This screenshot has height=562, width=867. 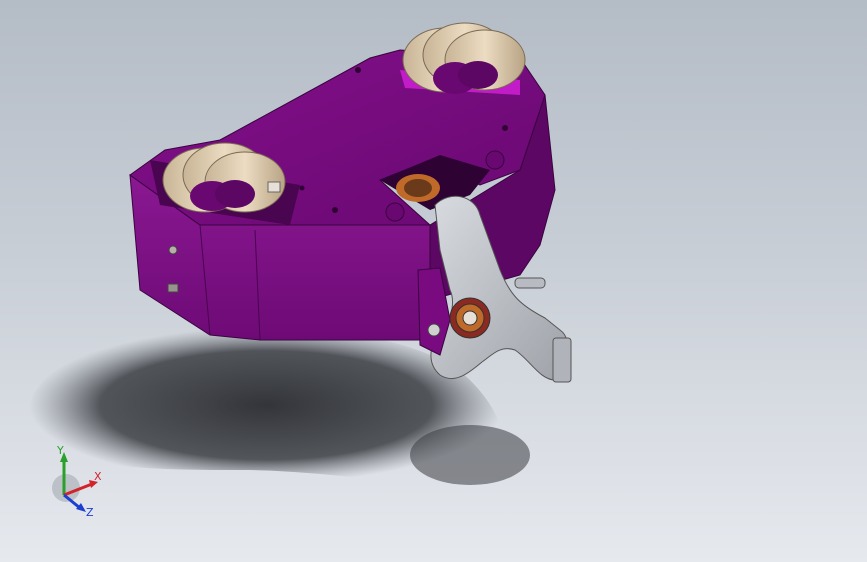 I want to click on y-axis-label: Y, so click(x=60, y=450).